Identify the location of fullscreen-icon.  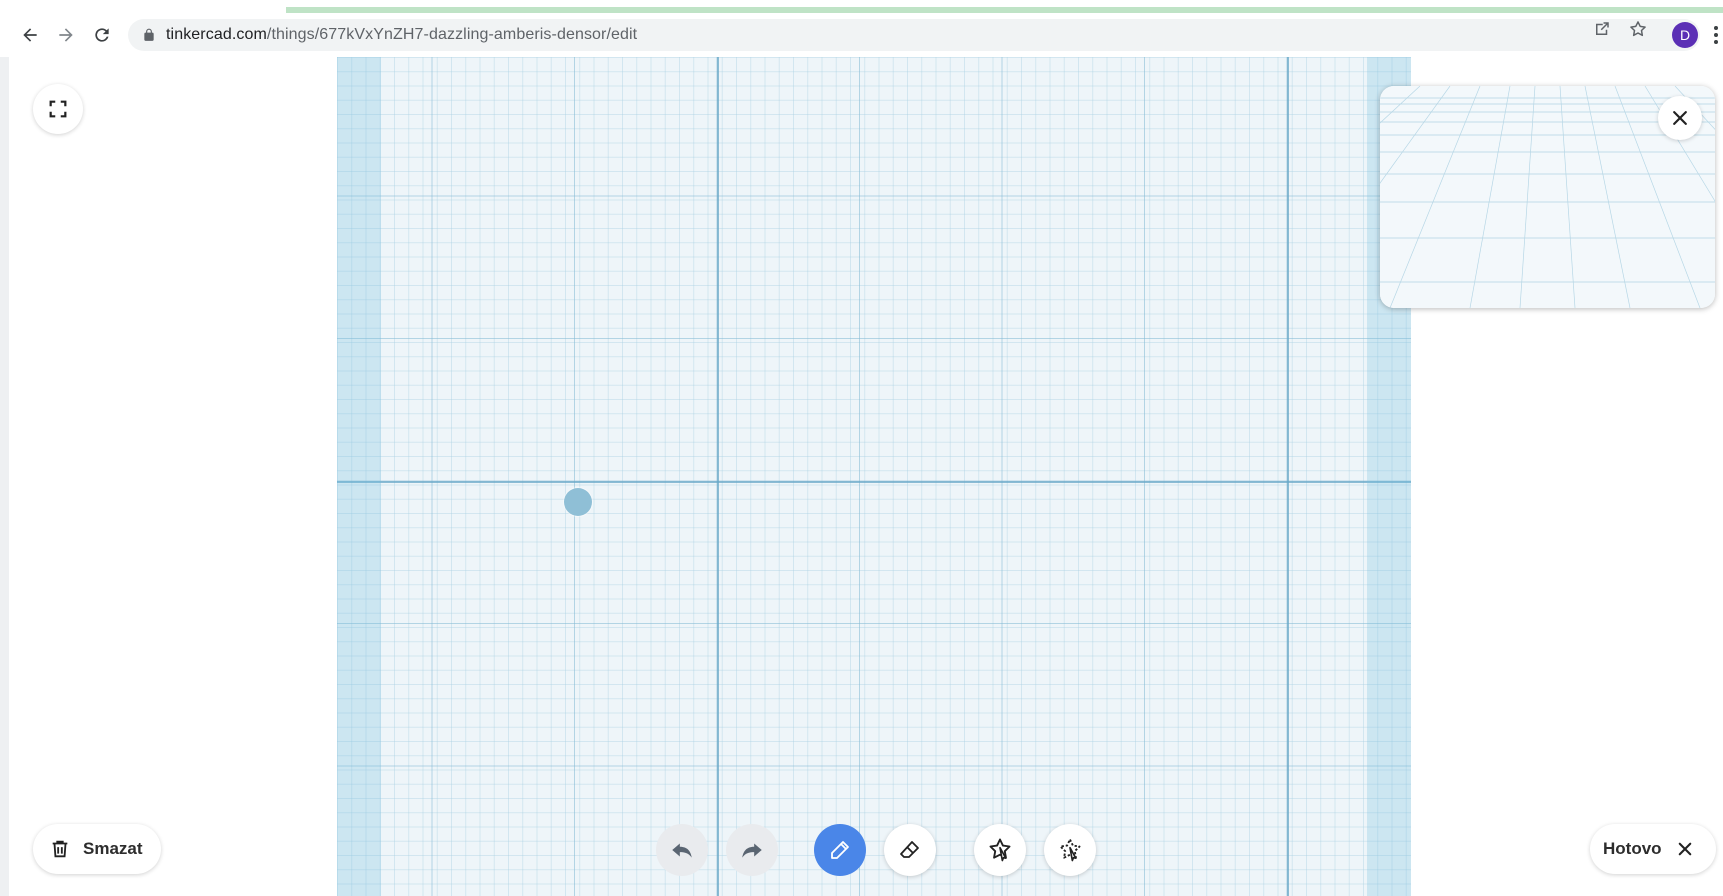
(58, 109).